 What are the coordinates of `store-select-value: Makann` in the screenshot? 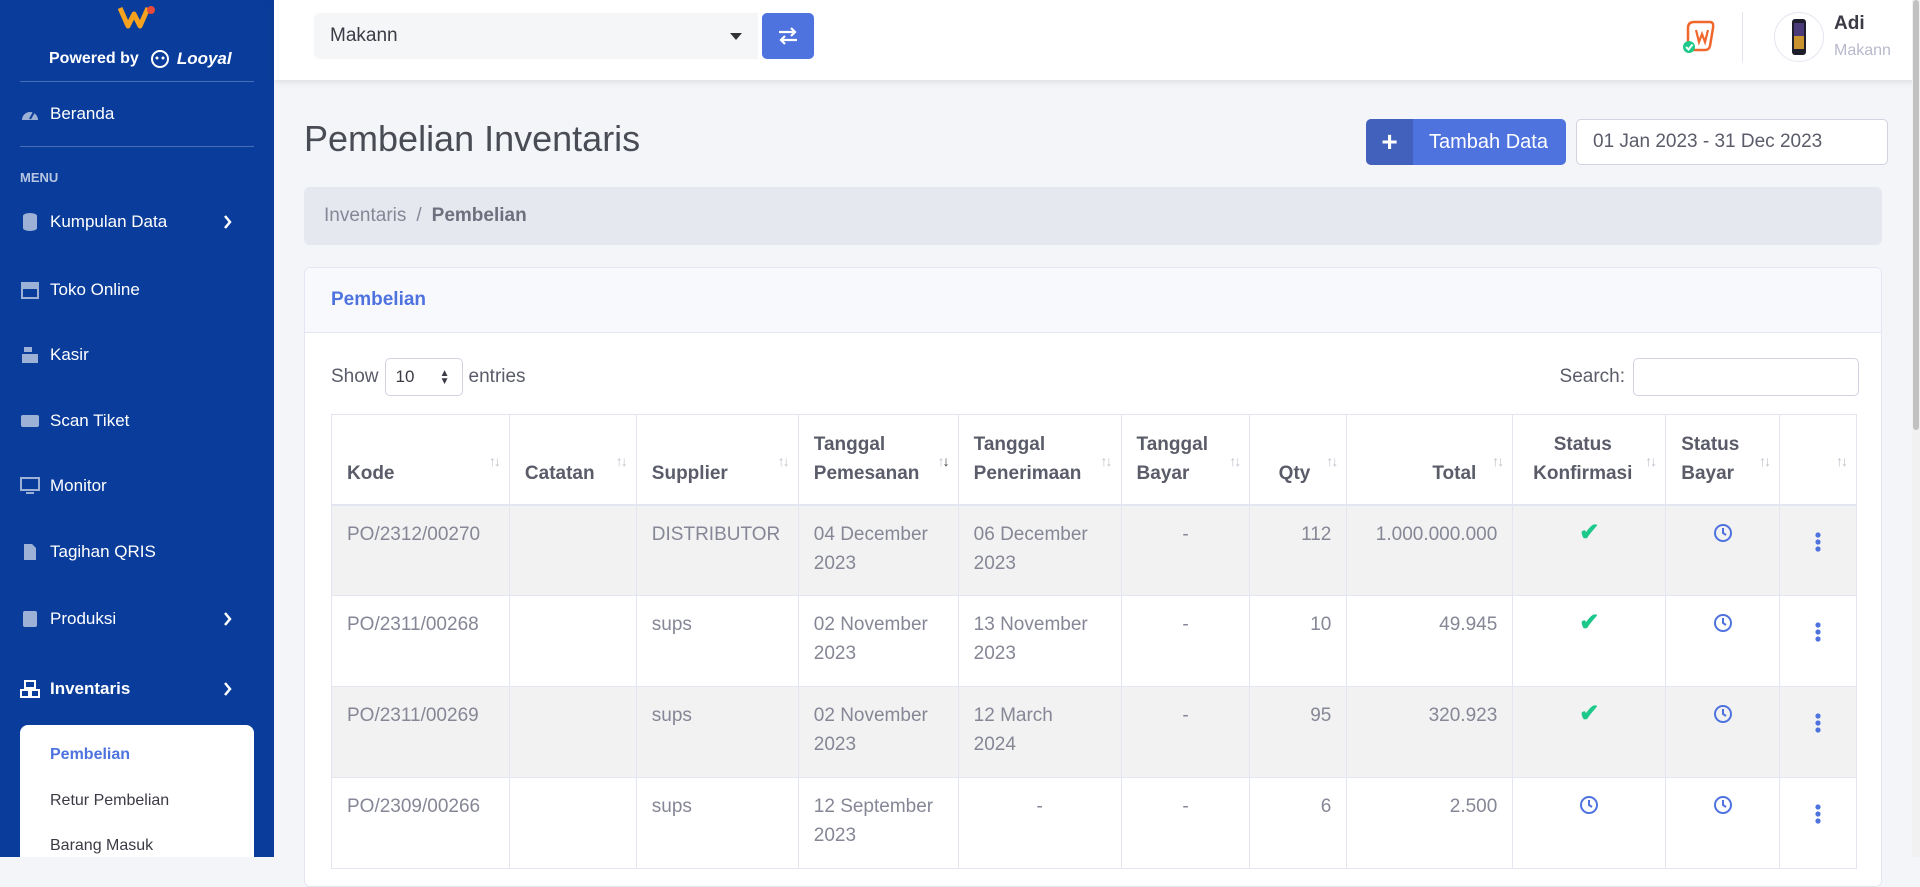 It's located at (364, 35).